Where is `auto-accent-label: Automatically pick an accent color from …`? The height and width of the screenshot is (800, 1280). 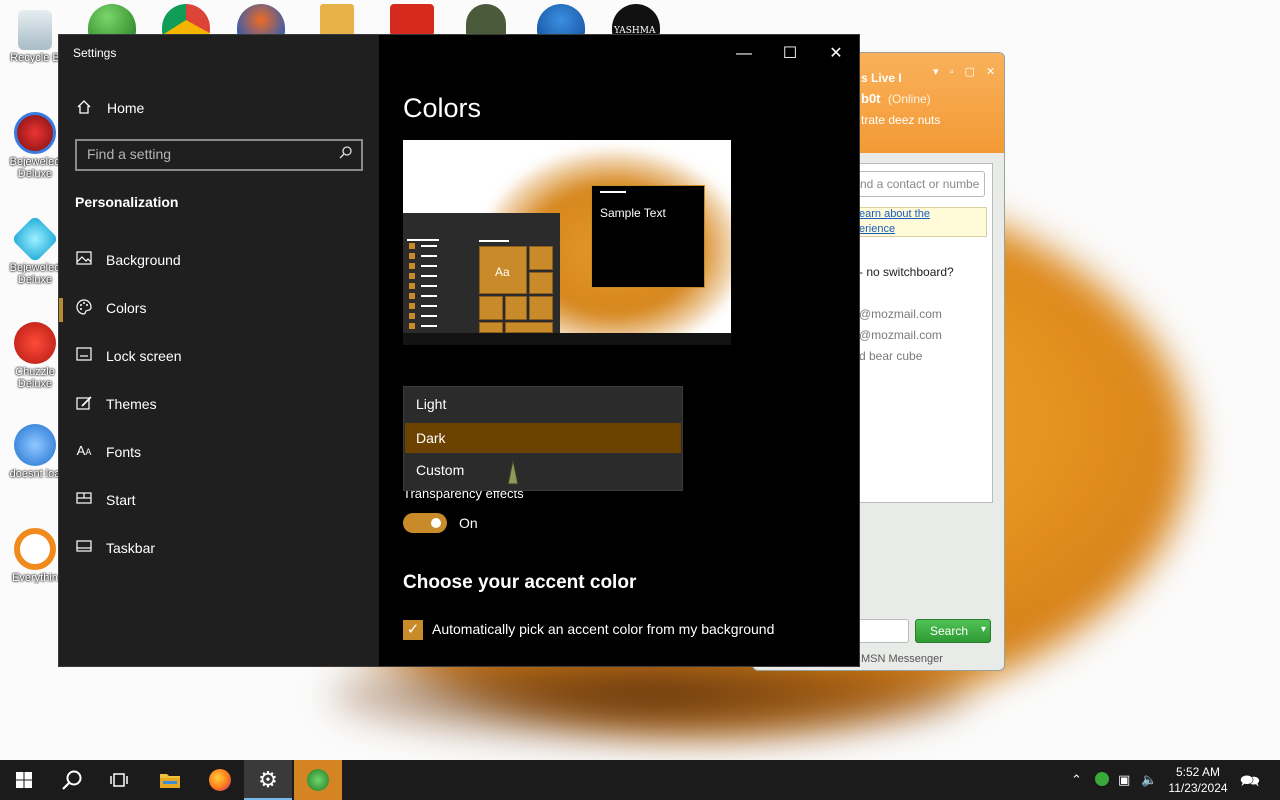 auto-accent-label: Automatically pick an accent color from … is located at coordinates (603, 629).